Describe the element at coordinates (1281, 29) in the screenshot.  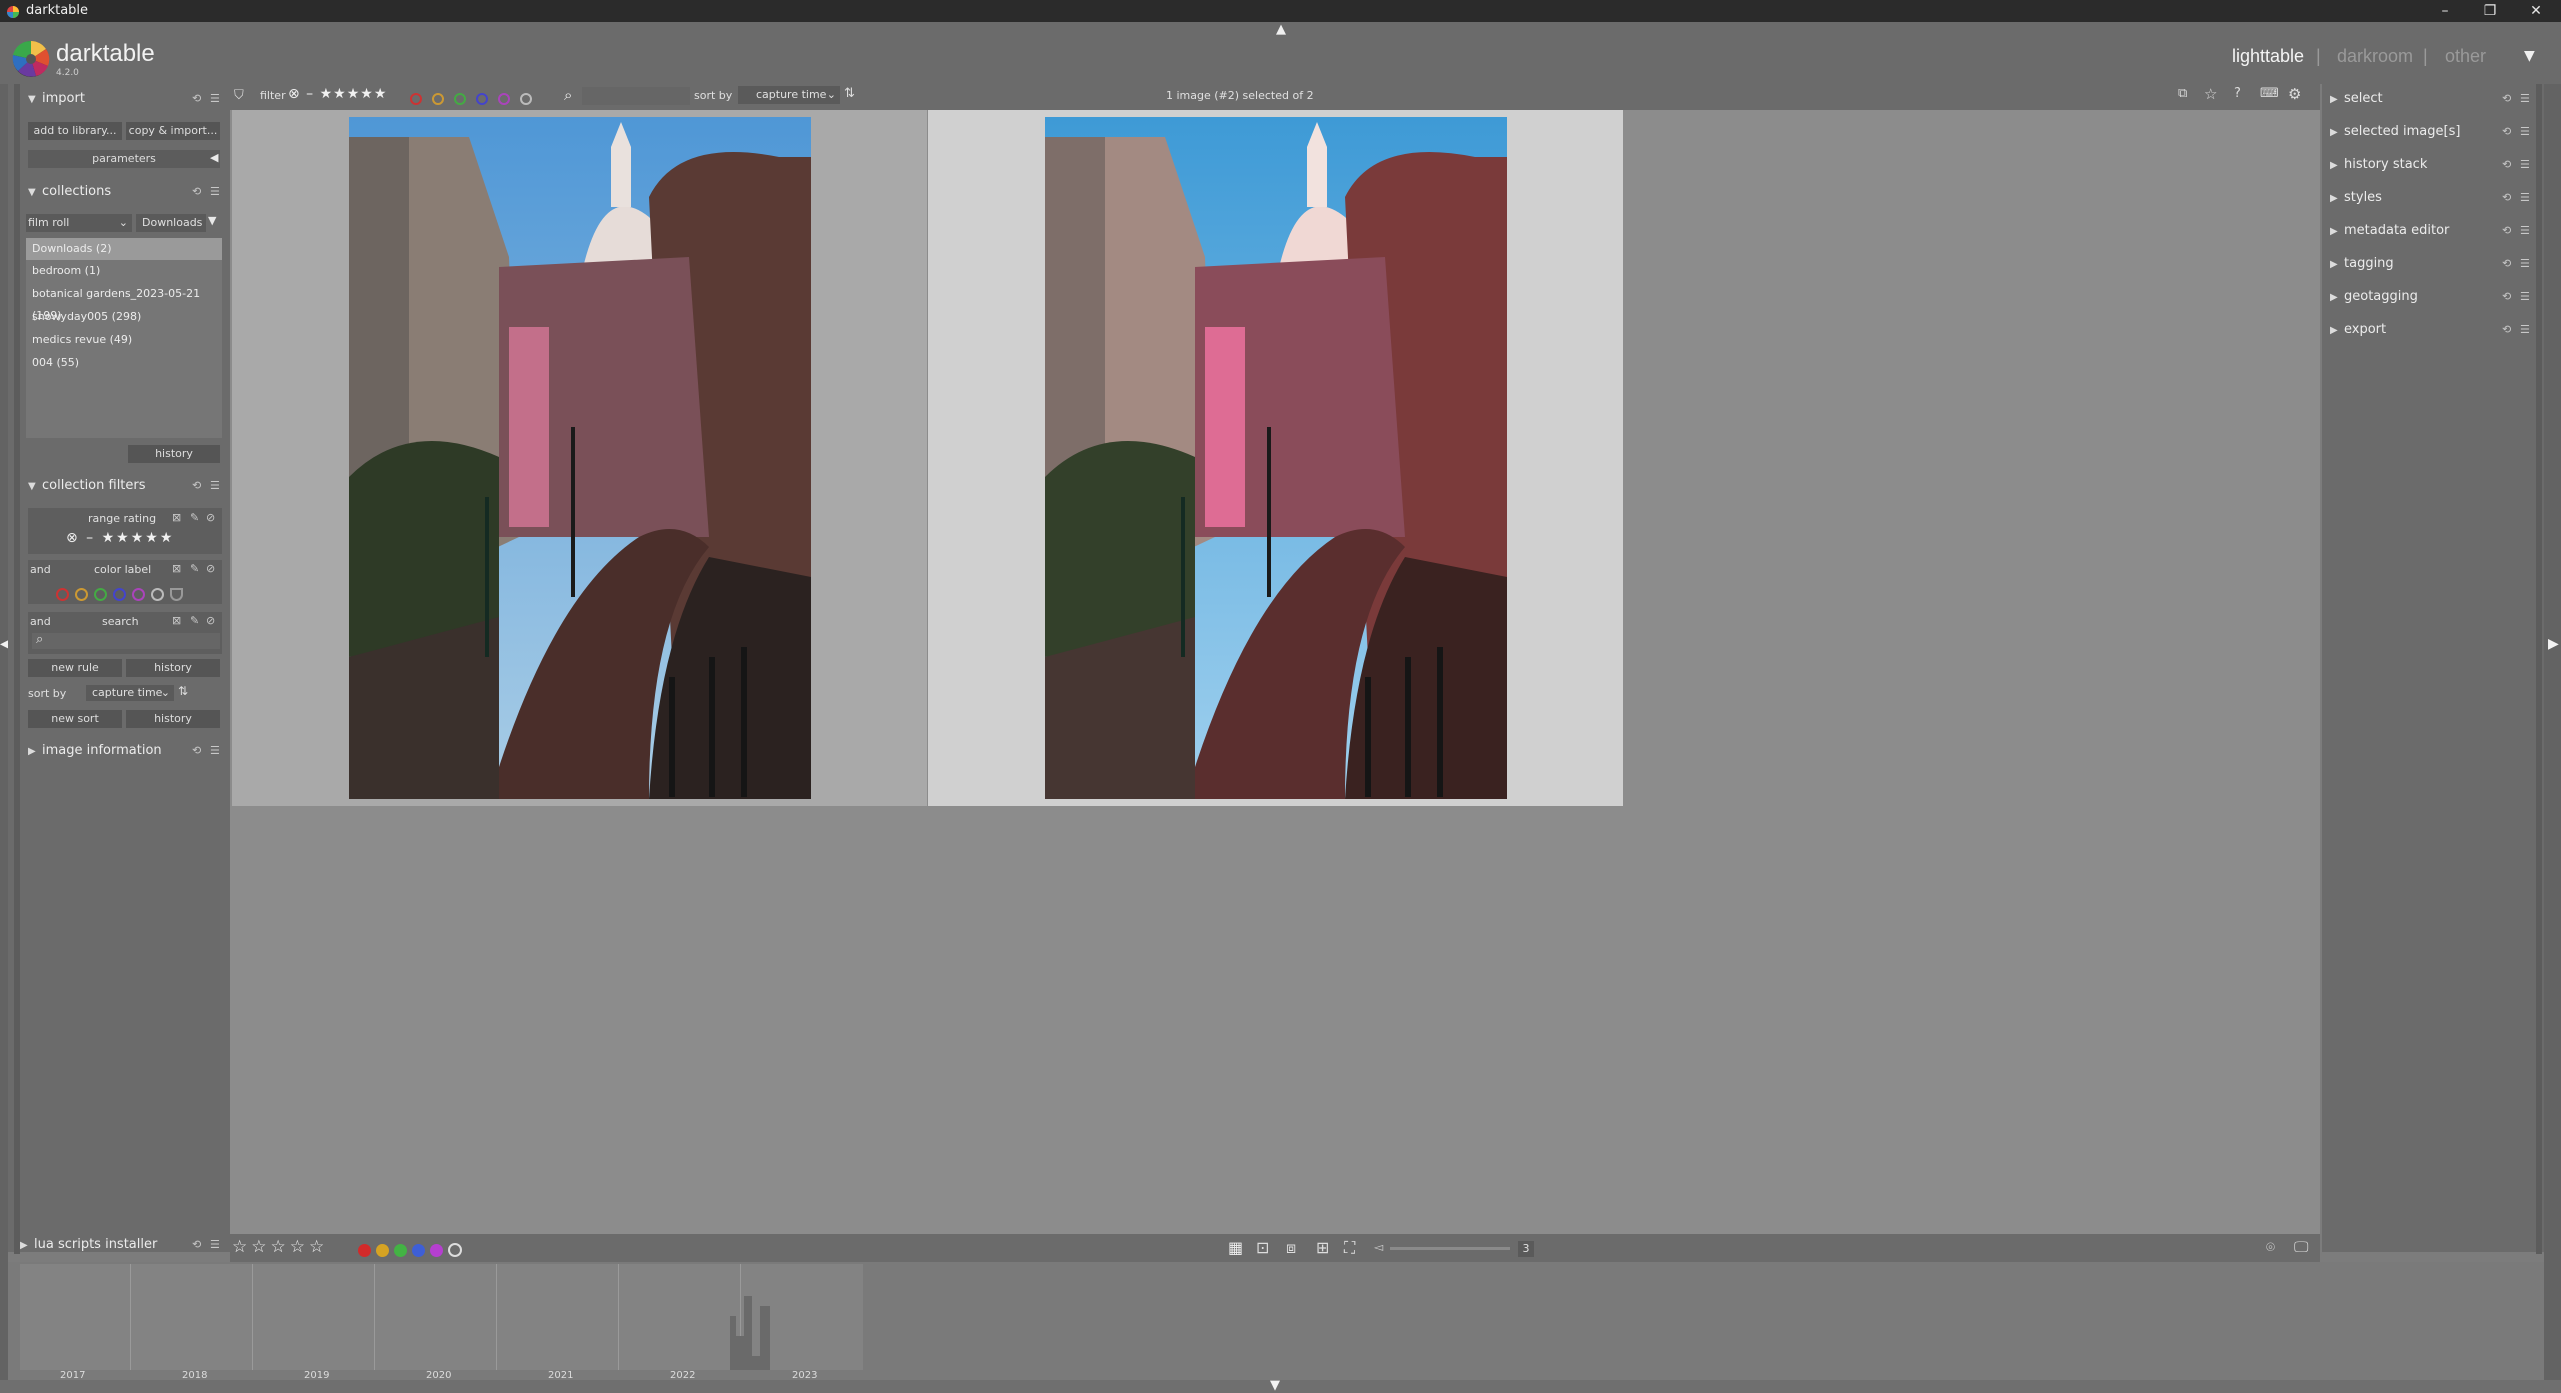
I see `collapse-top-arrow-icon: ▲` at that location.